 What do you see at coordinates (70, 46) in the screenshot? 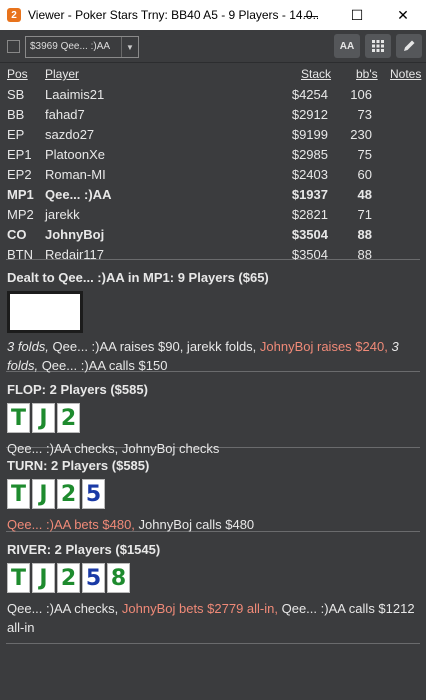
I see `player-select-value: $3969 Qee... :)AA` at bounding box center [70, 46].